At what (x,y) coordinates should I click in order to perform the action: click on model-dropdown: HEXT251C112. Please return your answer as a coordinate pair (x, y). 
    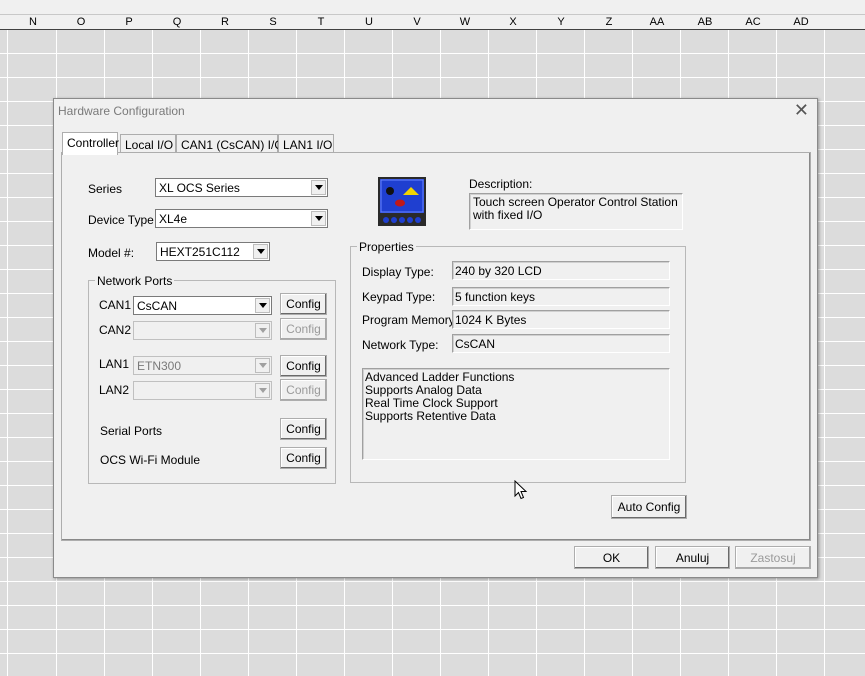
    Looking at the image, I should click on (213, 251).